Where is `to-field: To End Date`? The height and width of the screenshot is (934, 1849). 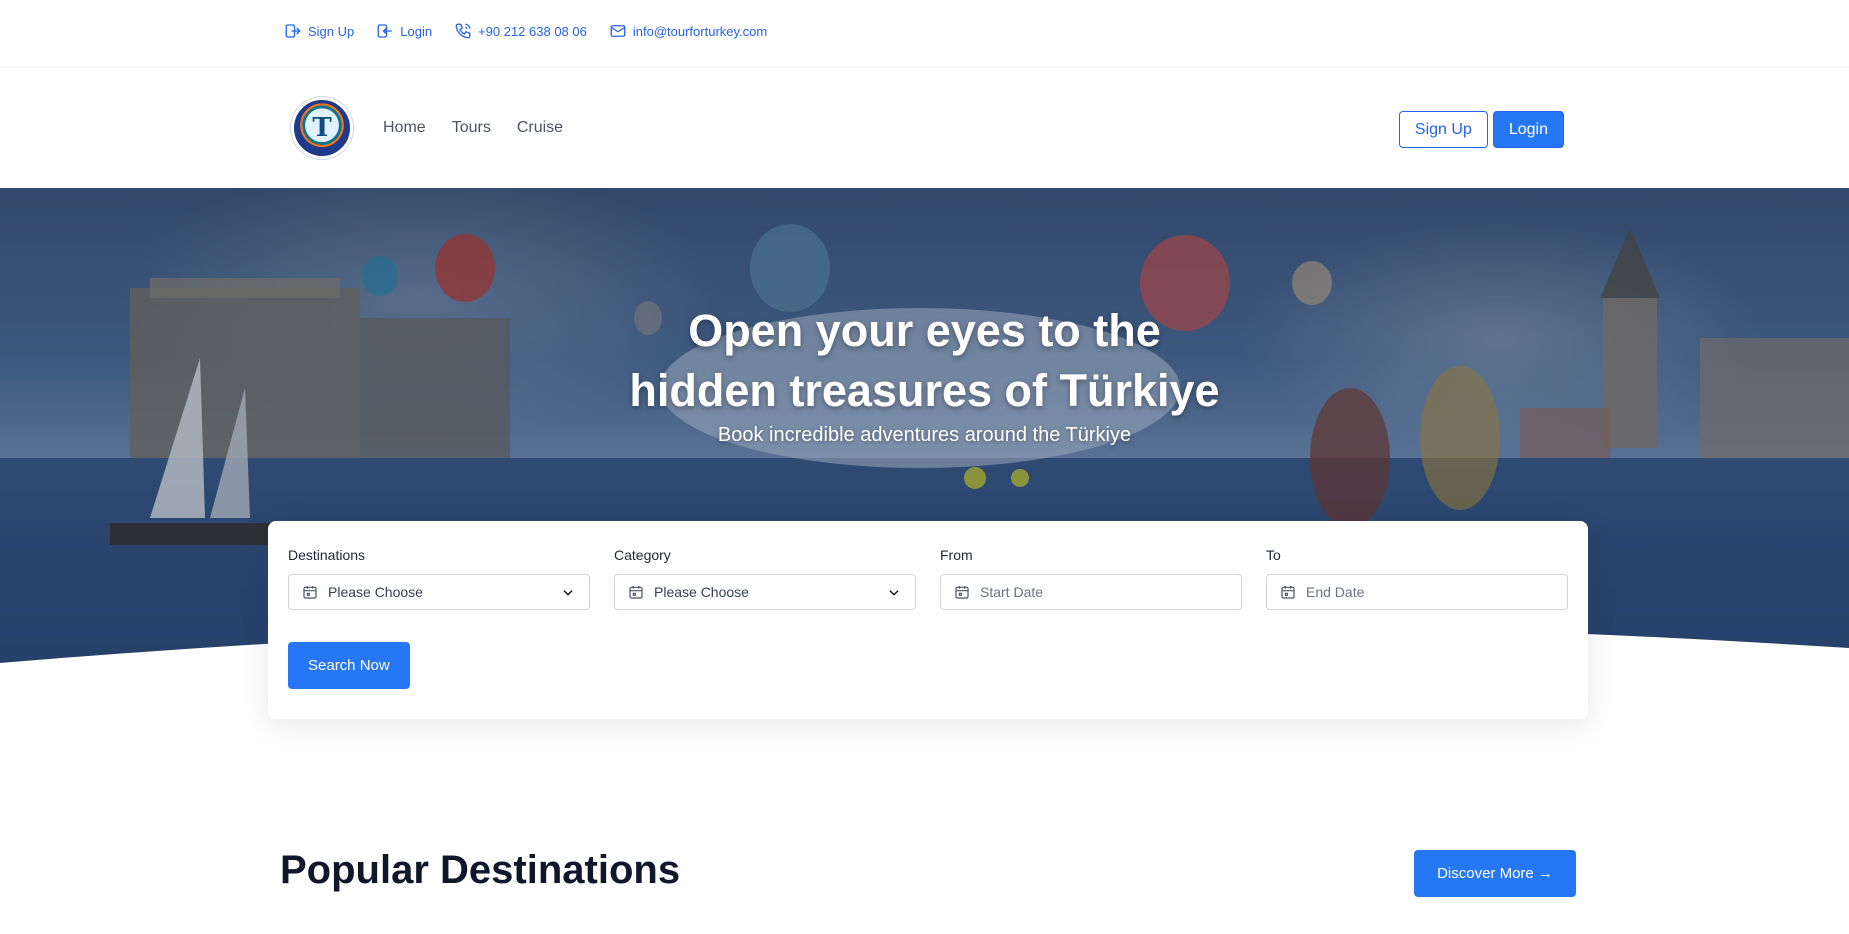
to-field: To End Date is located at coordinates (1417, 578).